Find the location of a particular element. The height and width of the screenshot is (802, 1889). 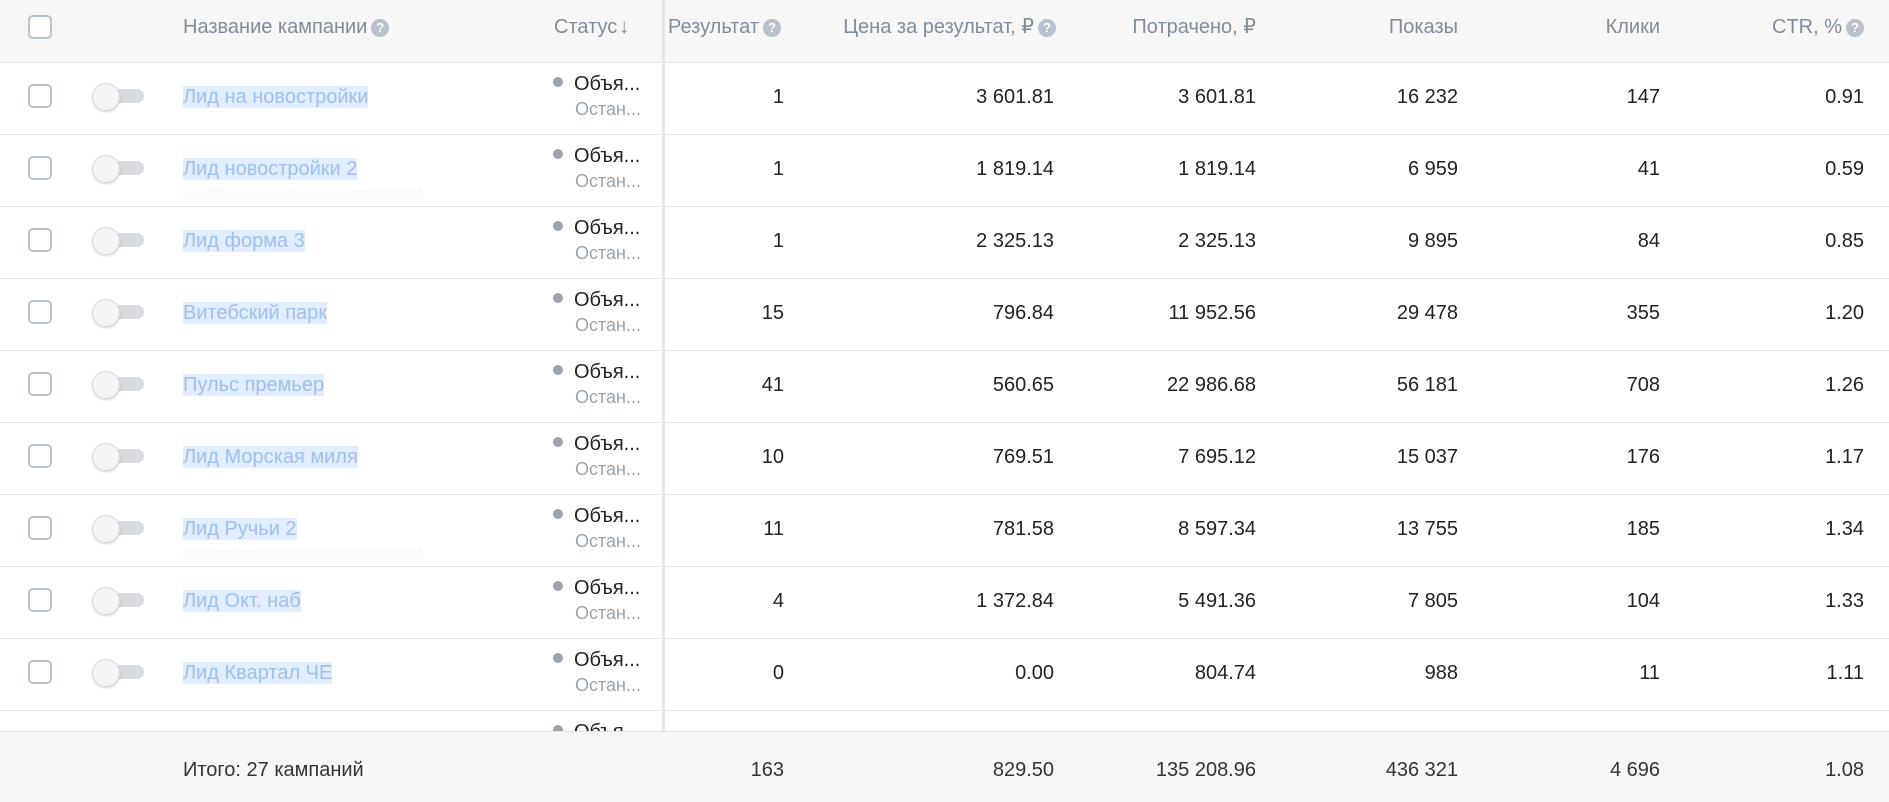

campaign-name: Пульс премьер is located at coordinates (254, 385).